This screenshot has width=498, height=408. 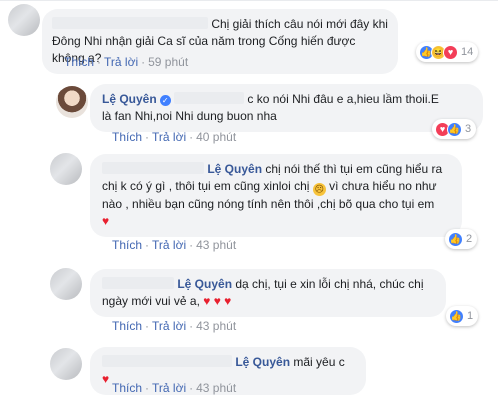 I want to click on redacted-text, so click(x=209, y=98).